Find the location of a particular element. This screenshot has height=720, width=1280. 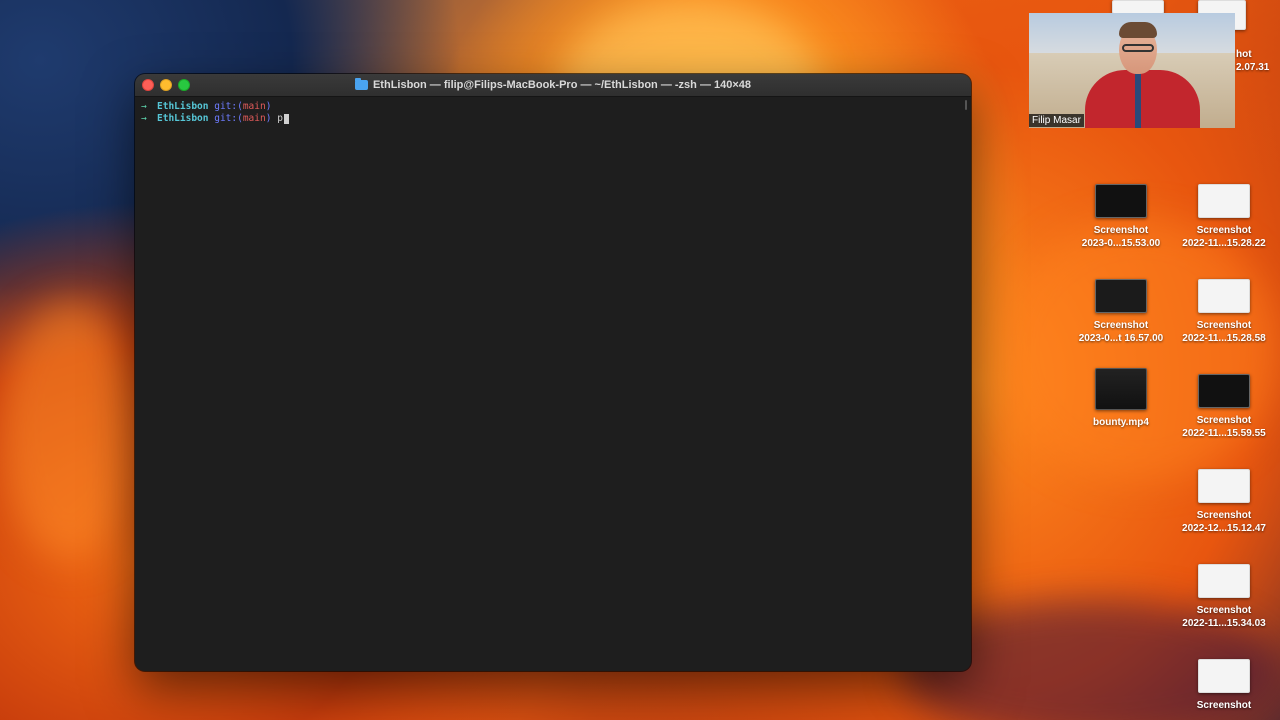

desktop-thumbnail is located at coordinates (1138, 7).